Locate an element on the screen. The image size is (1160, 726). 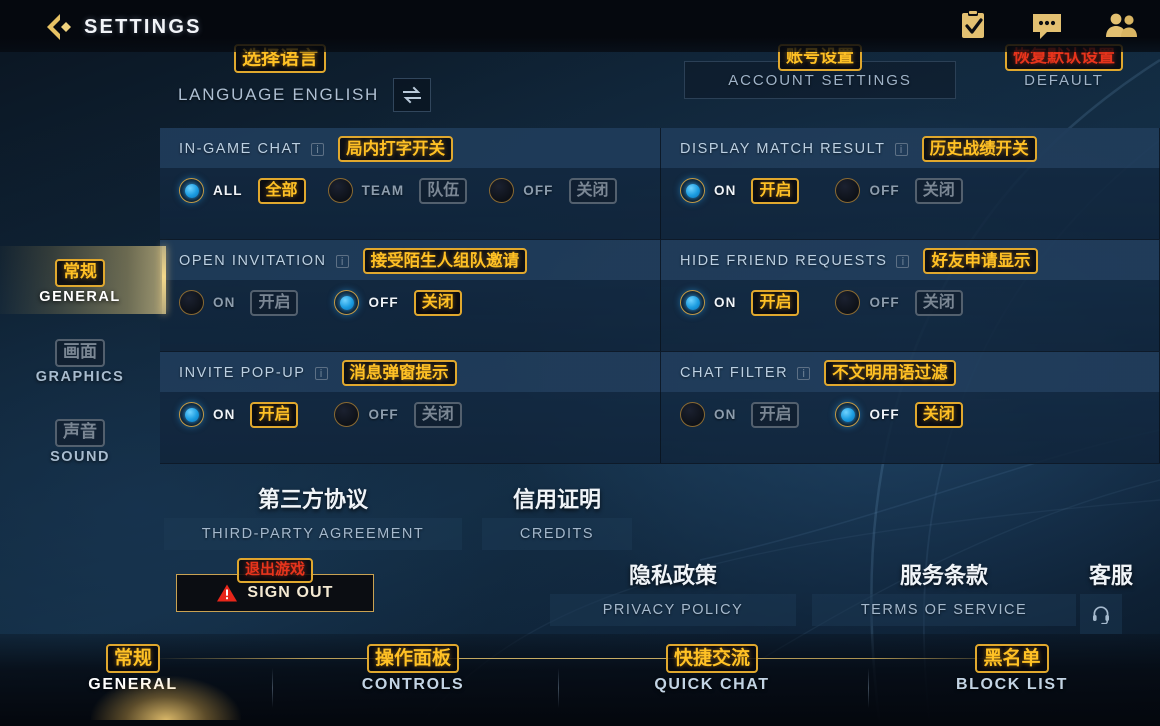
option-group: ALL 全部 TEAM 队伍 OFF 关闭 is located at coordinates (415, 191).